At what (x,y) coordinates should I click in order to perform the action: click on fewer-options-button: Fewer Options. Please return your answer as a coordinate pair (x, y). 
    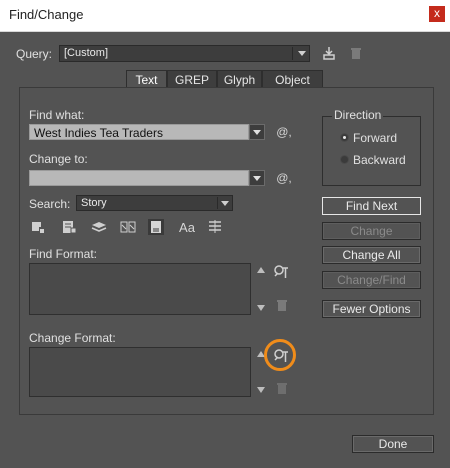
    Looking at the image, I should click on (371, 309).